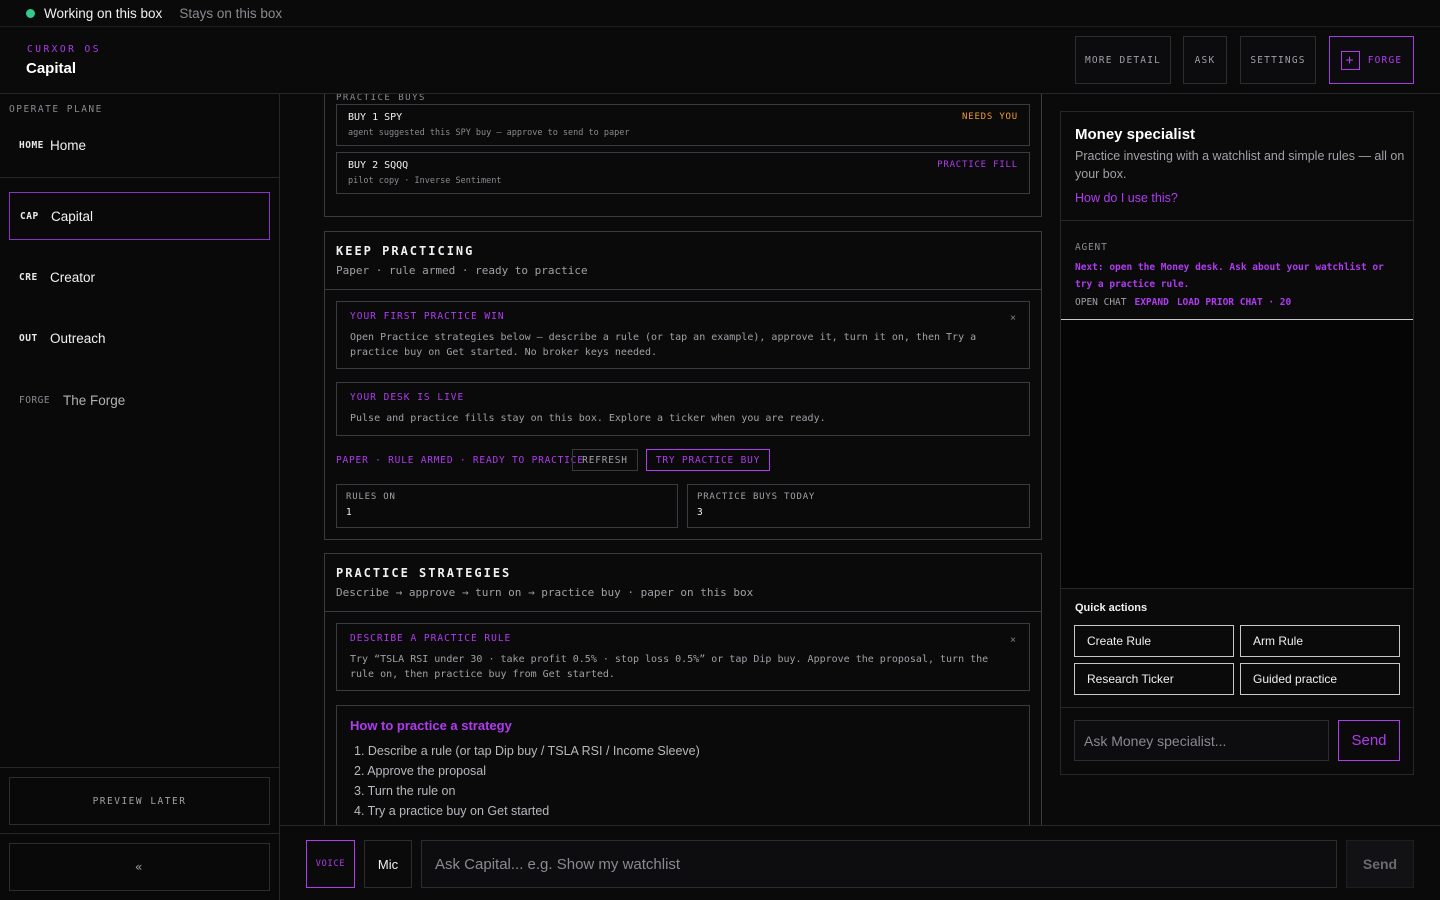  What do you see at coordinates (30, 13) in the screenshot?
I see `online-indicator-icon` at bounding box center [30, 13].